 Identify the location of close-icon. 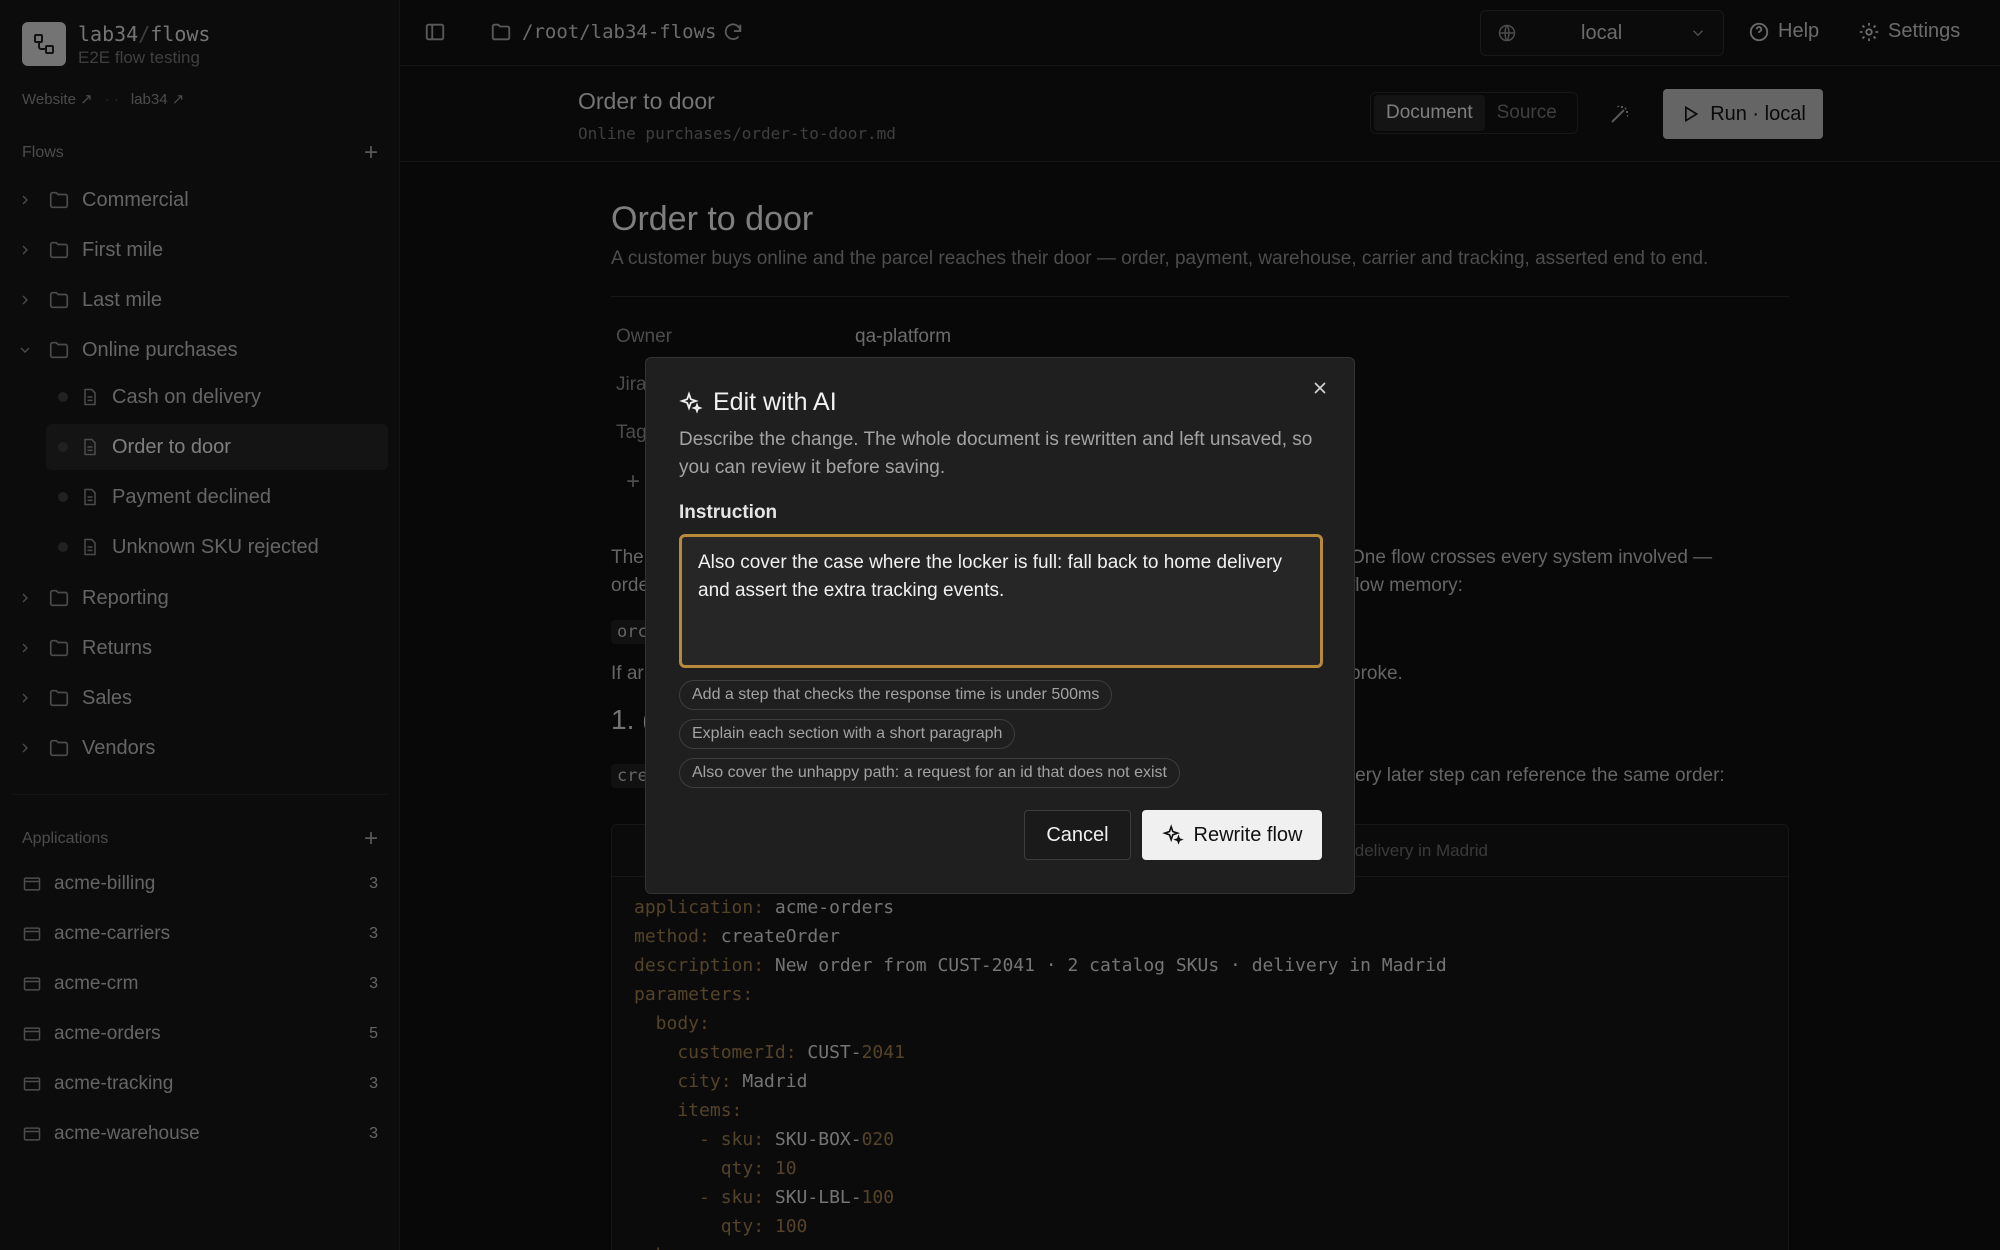
(1320, 388).